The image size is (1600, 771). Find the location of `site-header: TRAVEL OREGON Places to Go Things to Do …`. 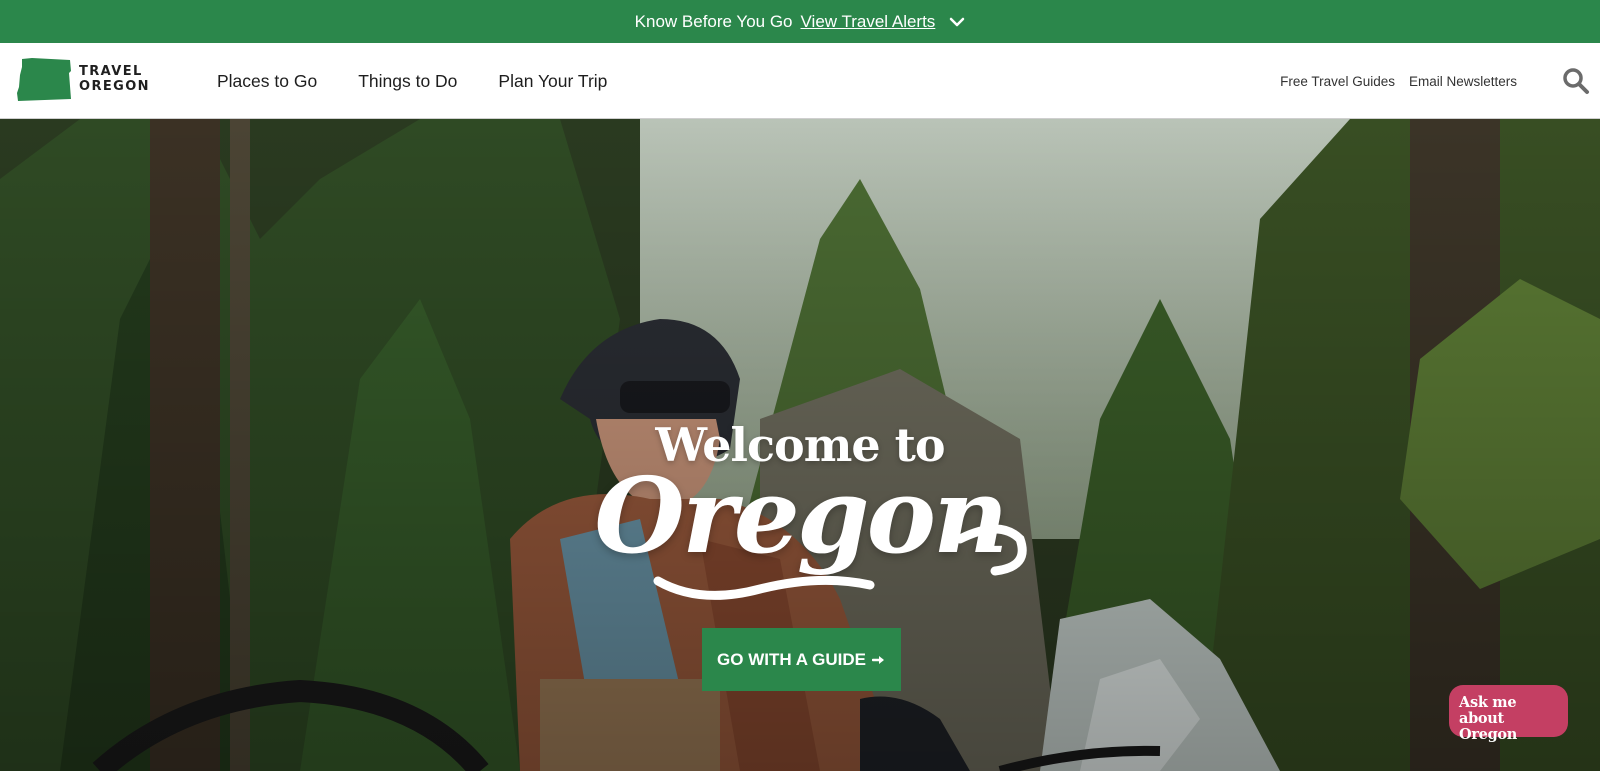

site-header: TRAVEL OREGON Places to Go Things to Do … is located at coordinates (800, 81).